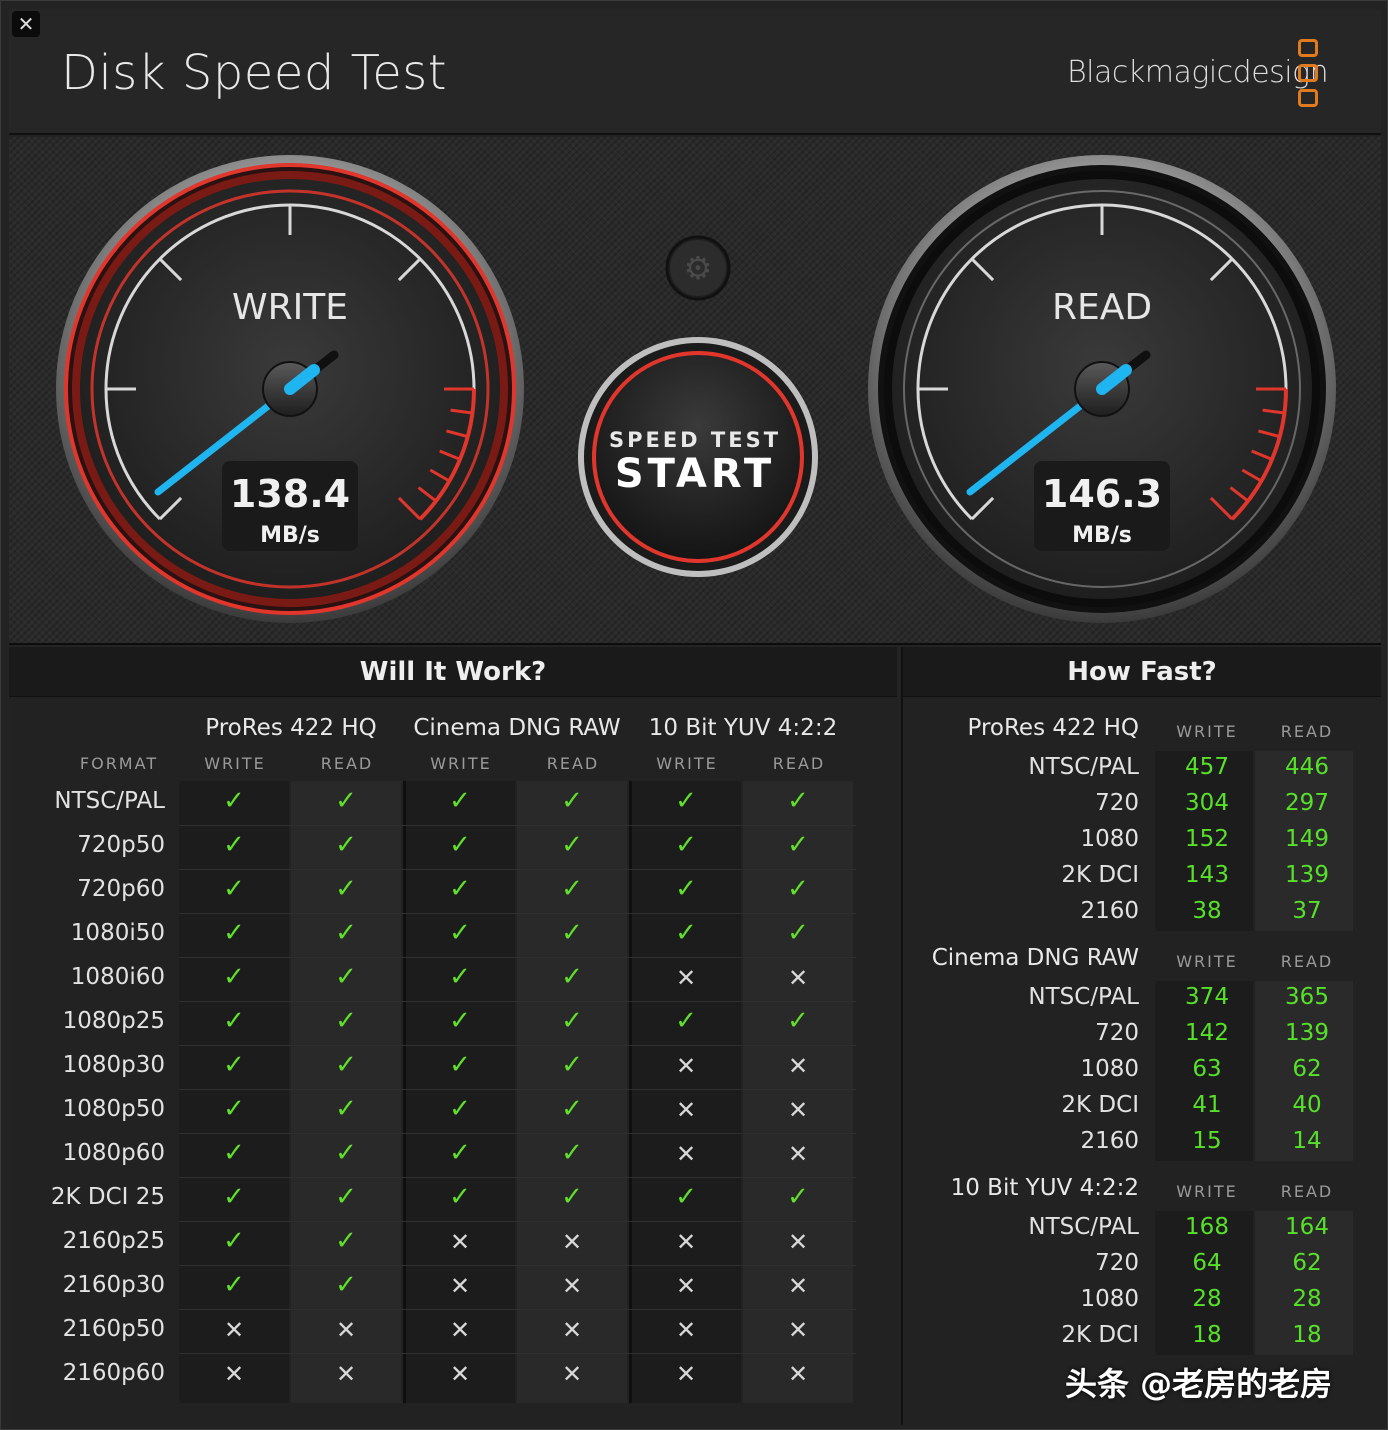 This screenshot has height=1430, width=1388. Describe the element at coordinates (1035, 958) in the screenshot. I see `section-title: Cinema DNG RAW` at that location.